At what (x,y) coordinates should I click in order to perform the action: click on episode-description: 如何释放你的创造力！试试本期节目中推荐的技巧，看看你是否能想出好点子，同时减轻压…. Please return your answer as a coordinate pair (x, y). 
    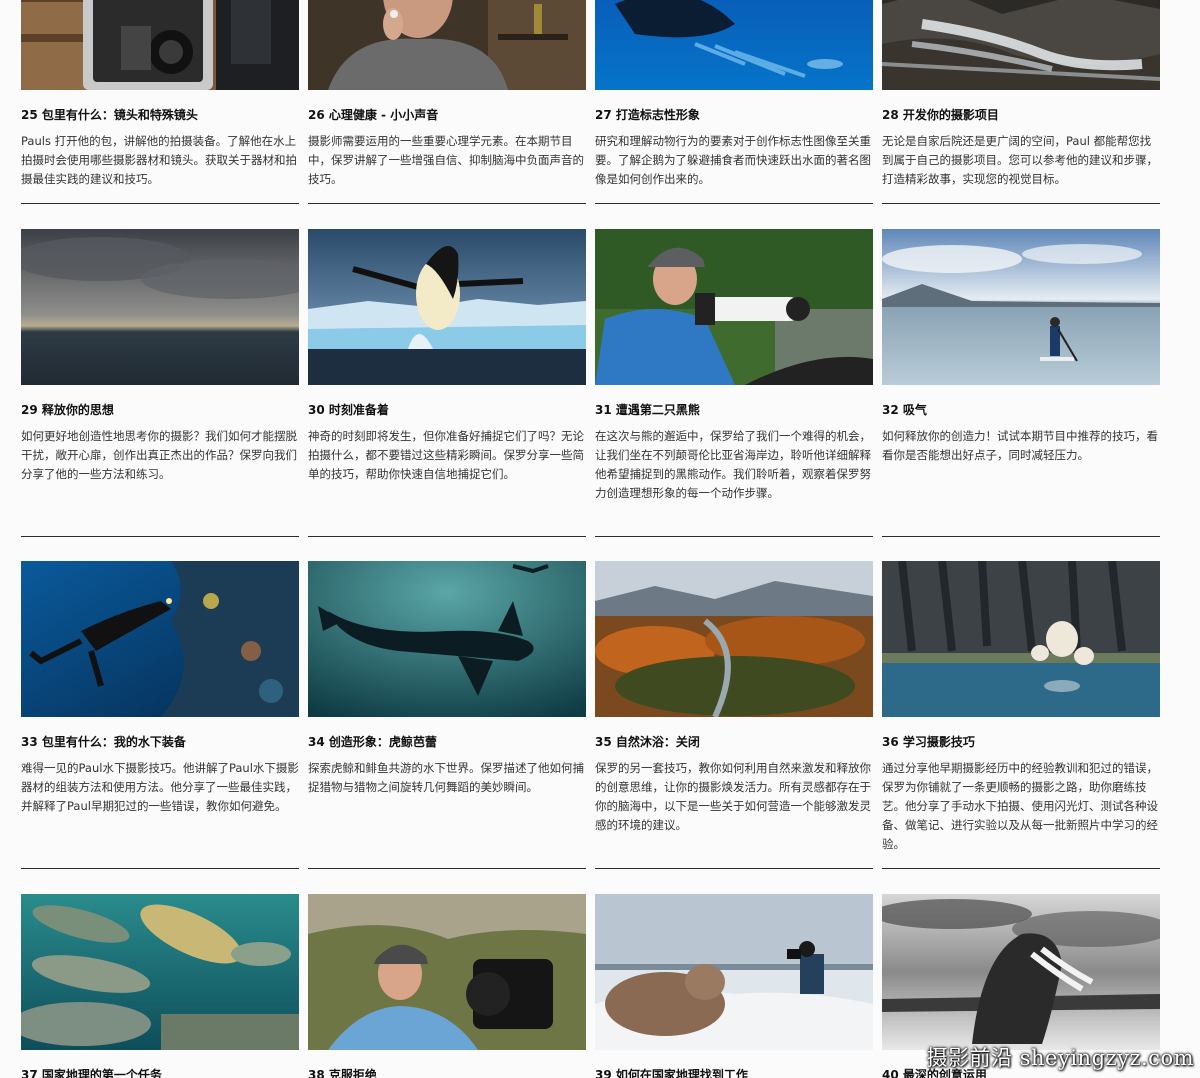
    Looking at the image, I should click on (1020, 445).